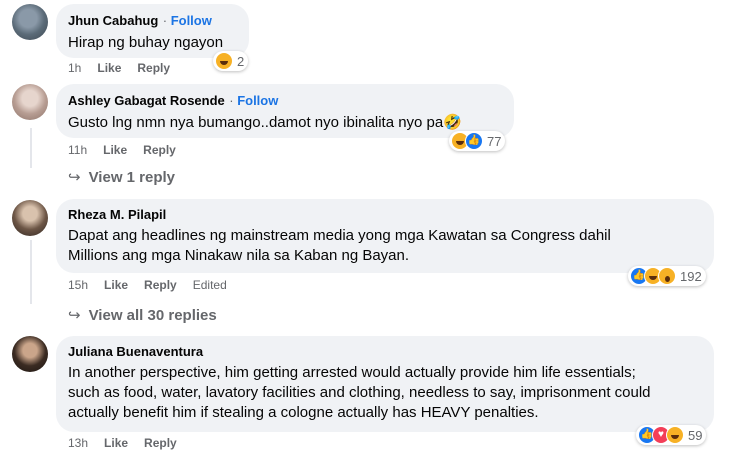 The width and height of the screenshot is (750, 450). I want to click on reaction-summary: 👍 ♥ 59, so click(671, 435).